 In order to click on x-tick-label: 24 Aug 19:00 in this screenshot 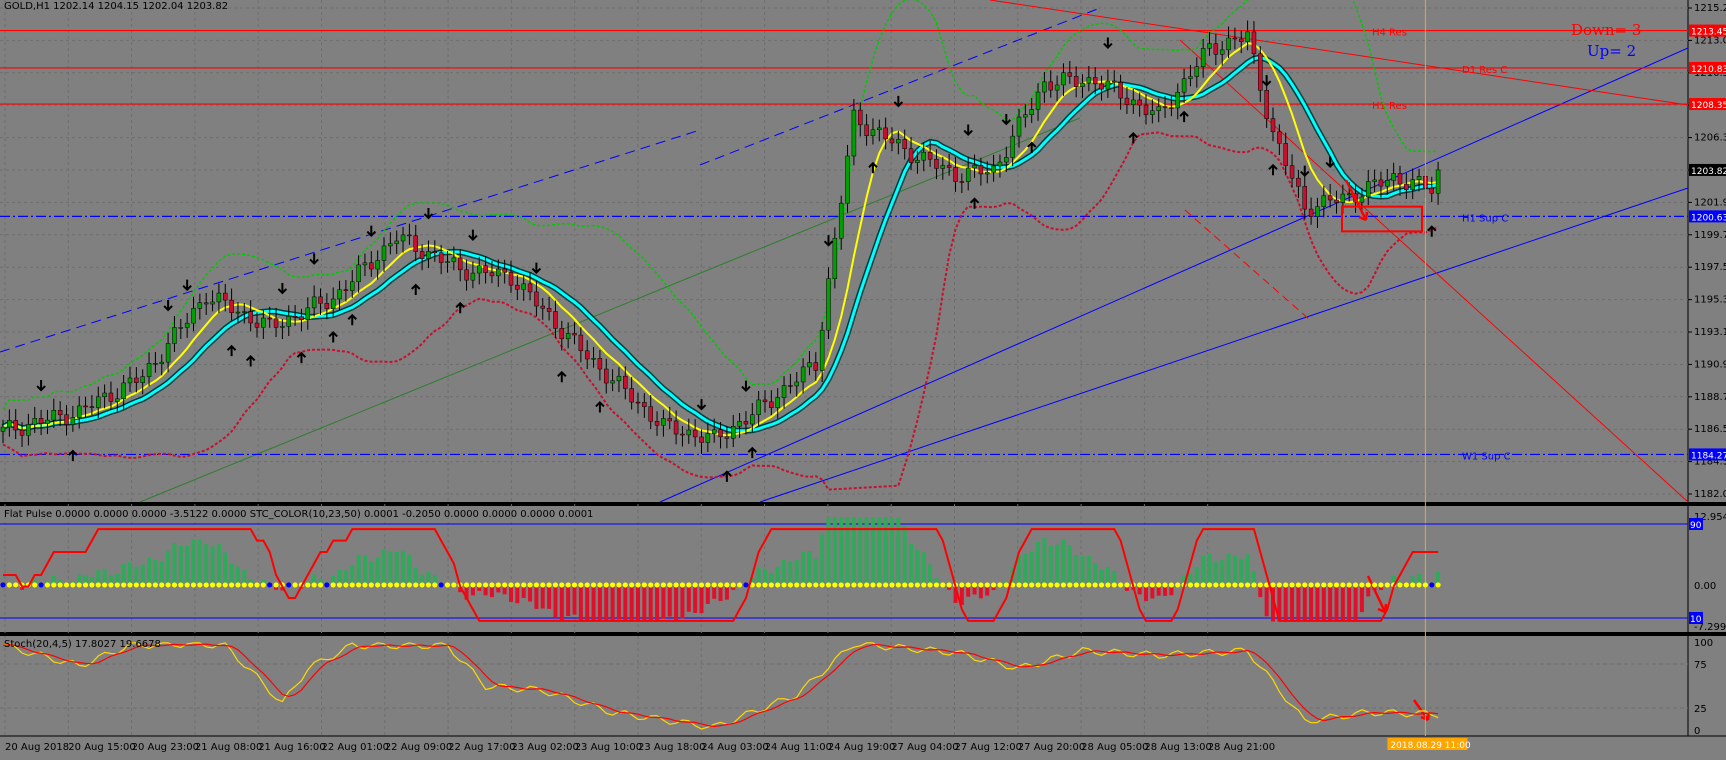, I will do `click(861, 747)`.